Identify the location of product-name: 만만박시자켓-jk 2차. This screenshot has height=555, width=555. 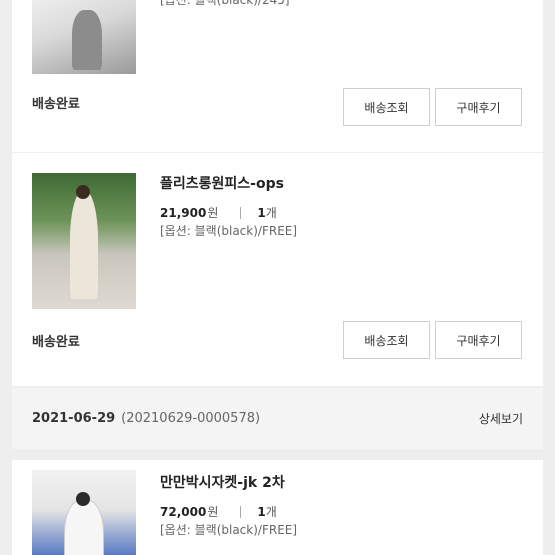
(228, 481).